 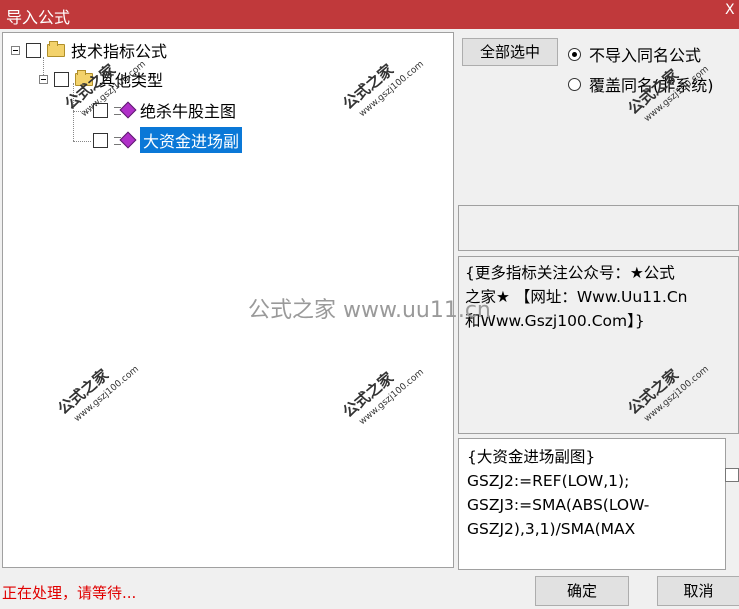 I want to click on formula-checkbox, so click(x=100, y=140).